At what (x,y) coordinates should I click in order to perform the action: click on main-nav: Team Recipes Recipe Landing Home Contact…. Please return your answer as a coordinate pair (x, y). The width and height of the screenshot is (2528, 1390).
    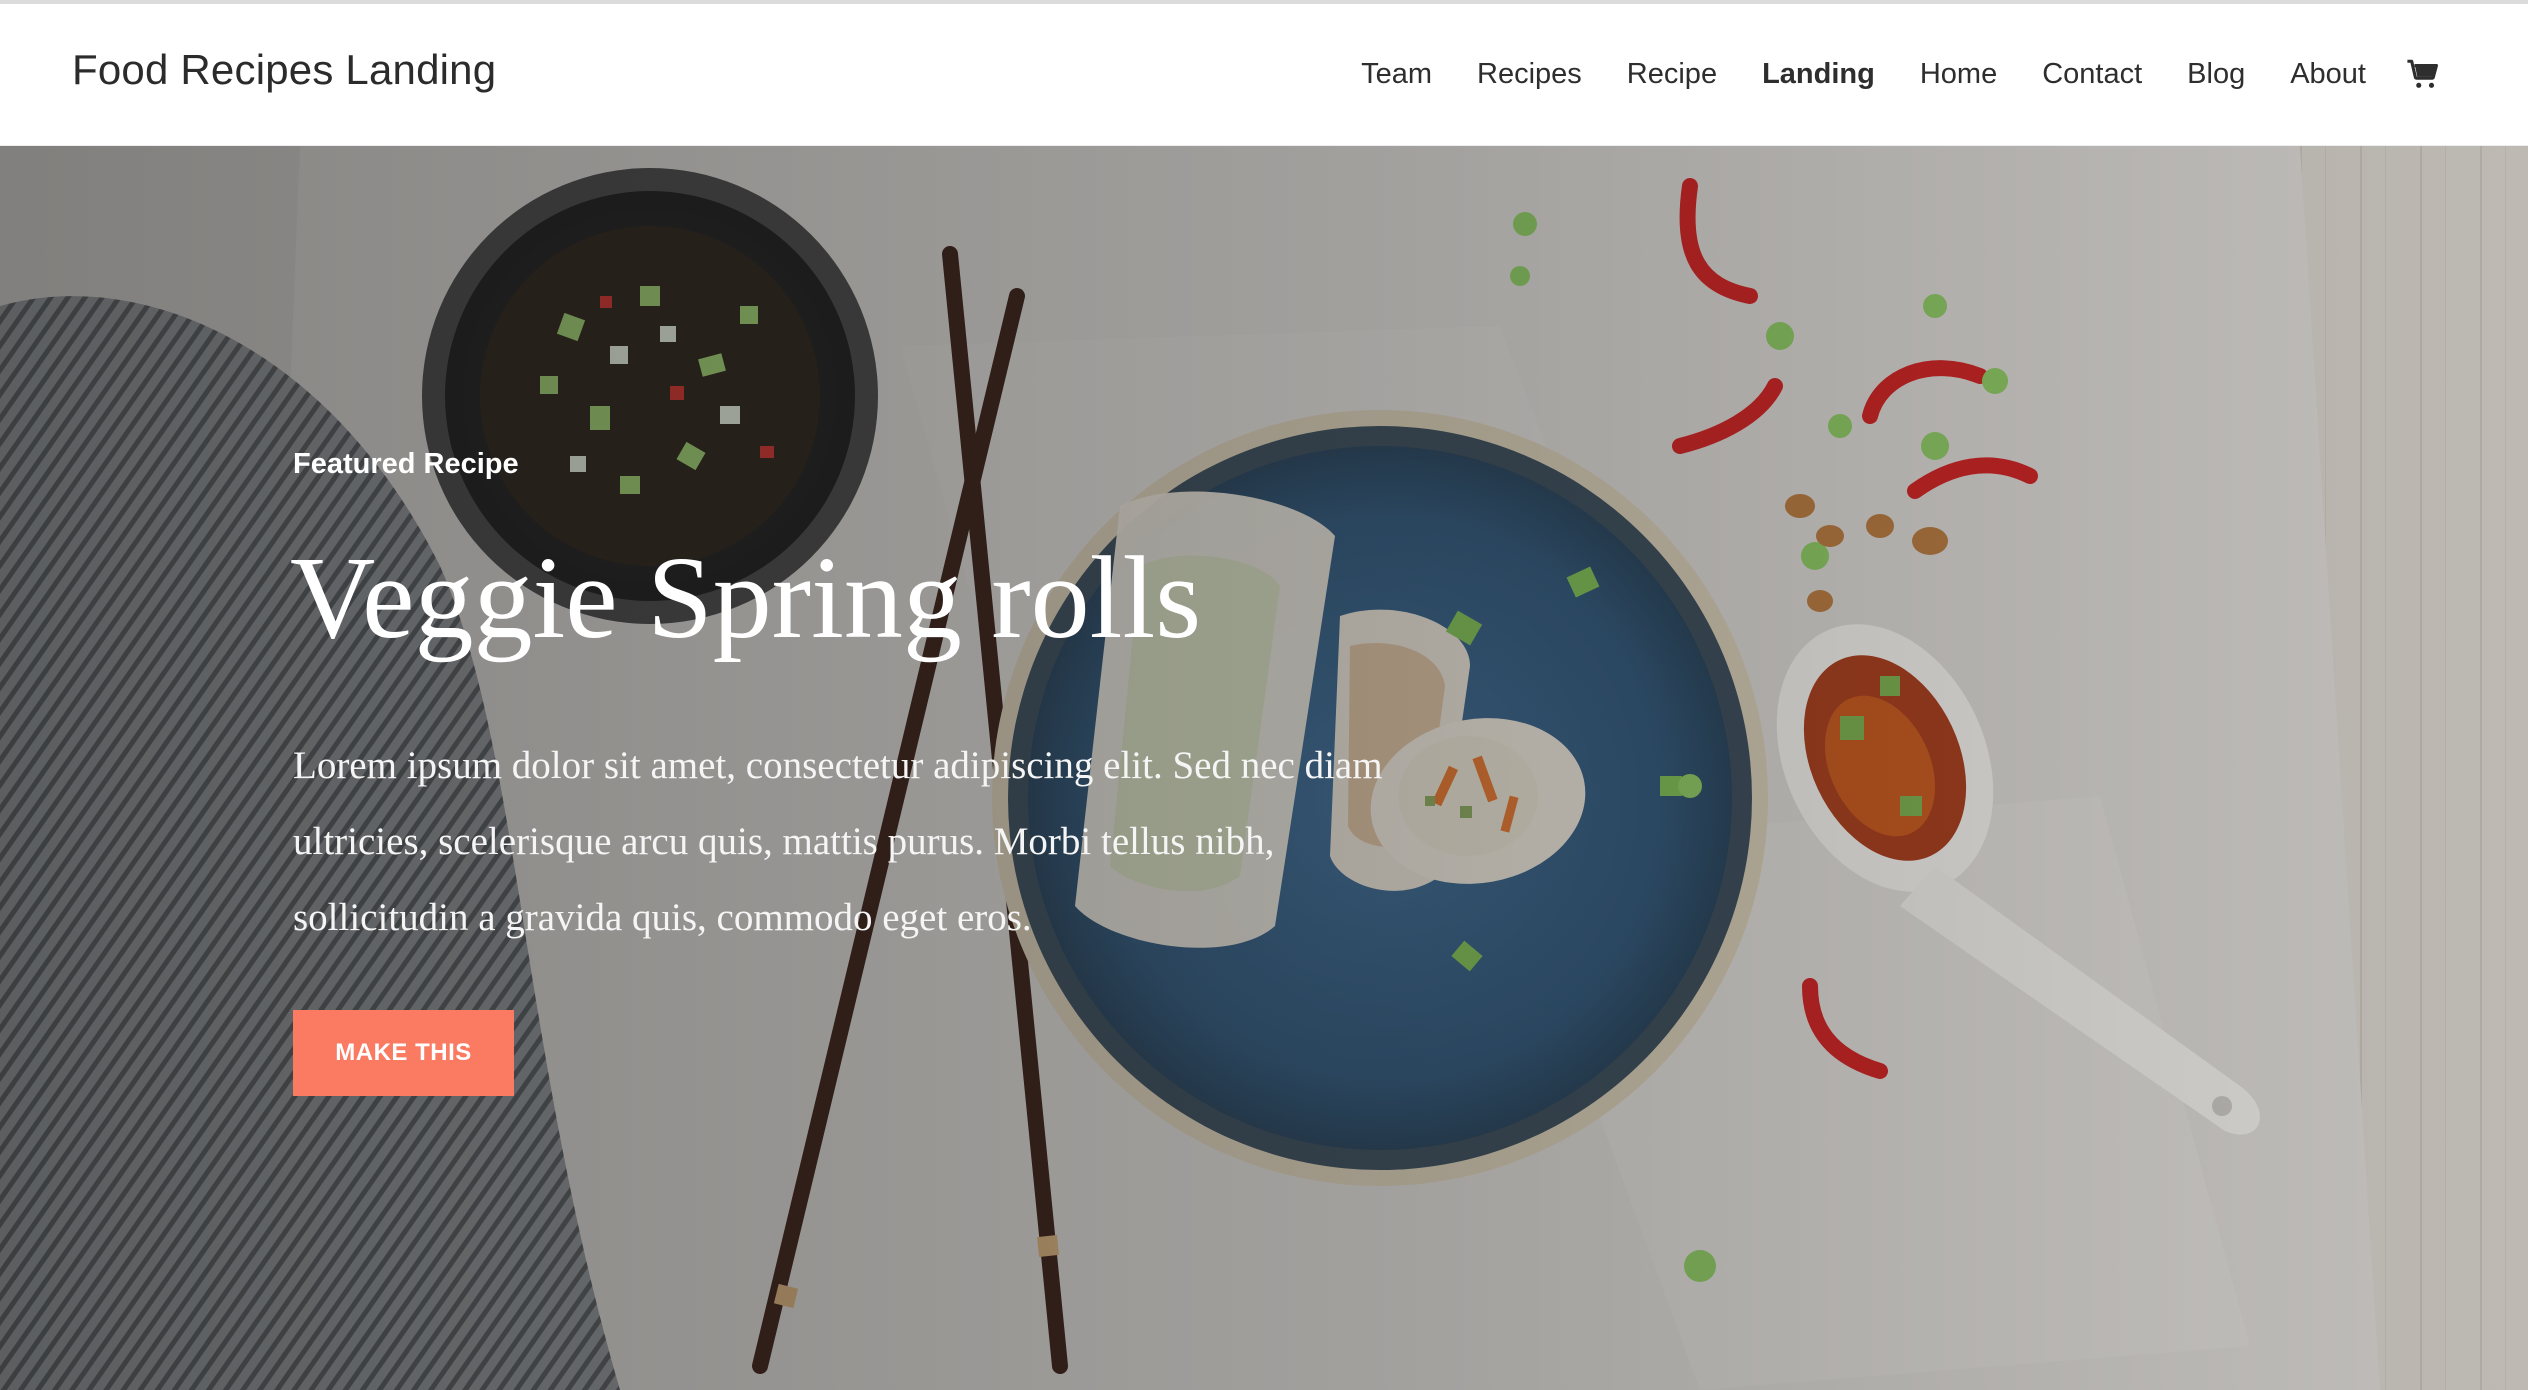
    Looking at the image, I should click on (1878, 74).